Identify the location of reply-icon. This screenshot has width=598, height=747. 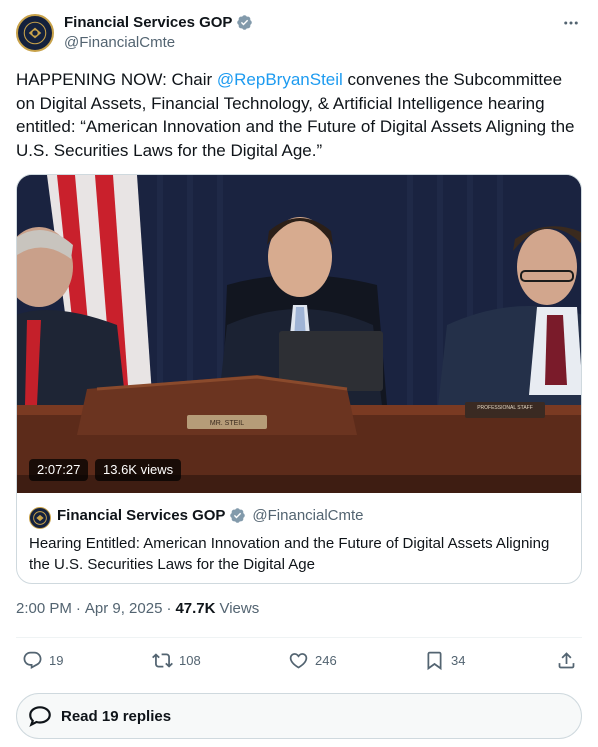
(32, 660).